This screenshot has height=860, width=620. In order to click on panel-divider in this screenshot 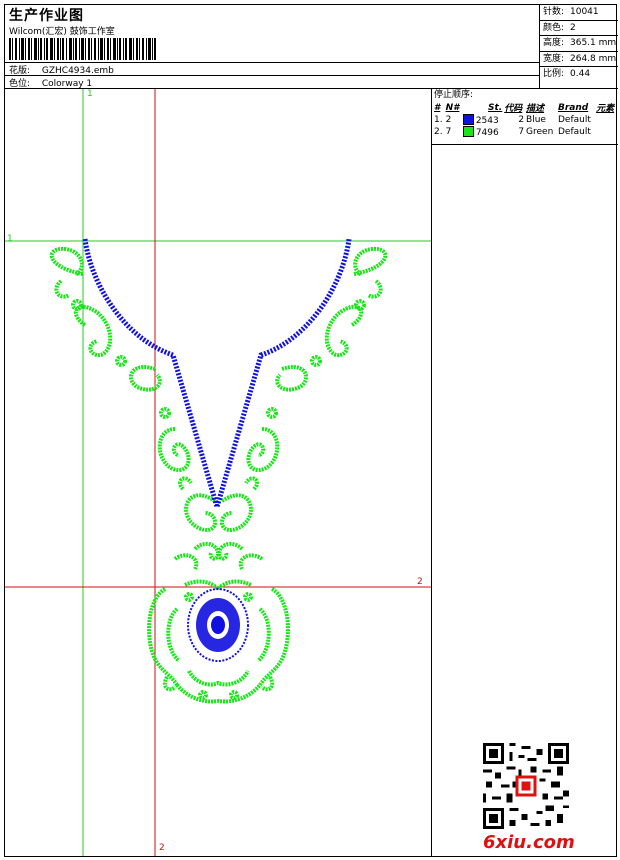, I will do `click(525, 144)`.